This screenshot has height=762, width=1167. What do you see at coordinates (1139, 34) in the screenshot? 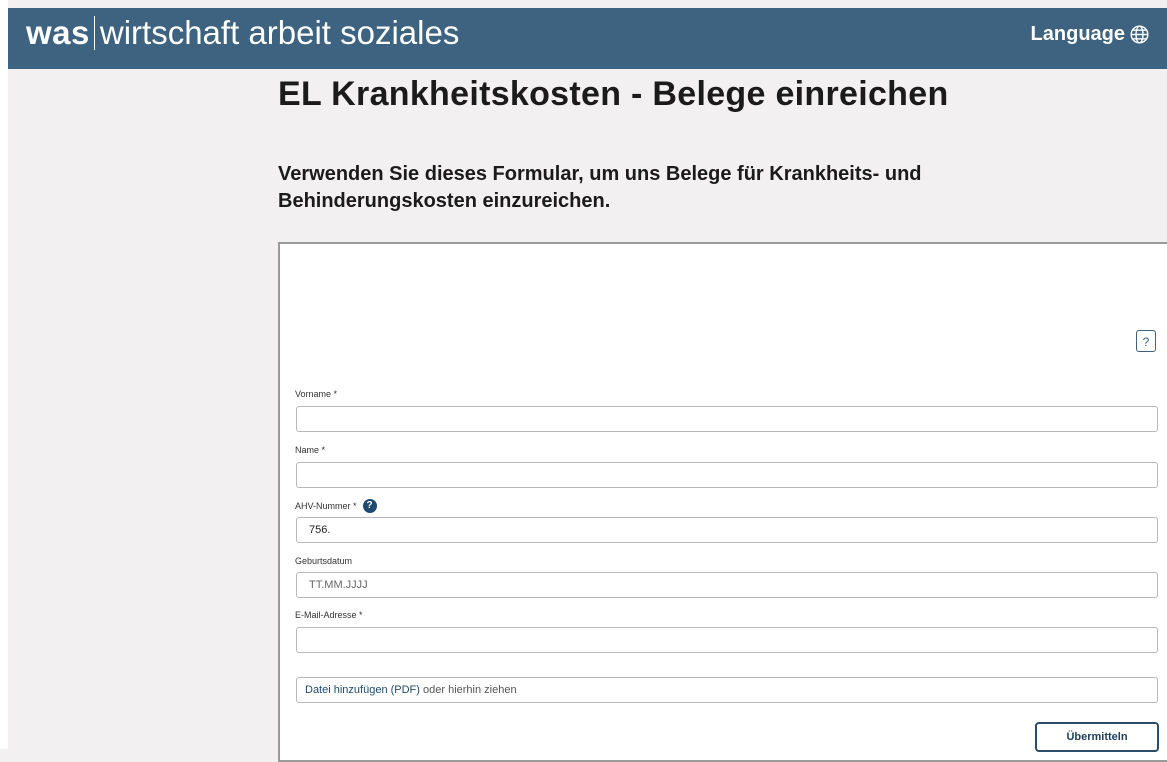
I see `globe-icon` at bounding box center [1139, 34].